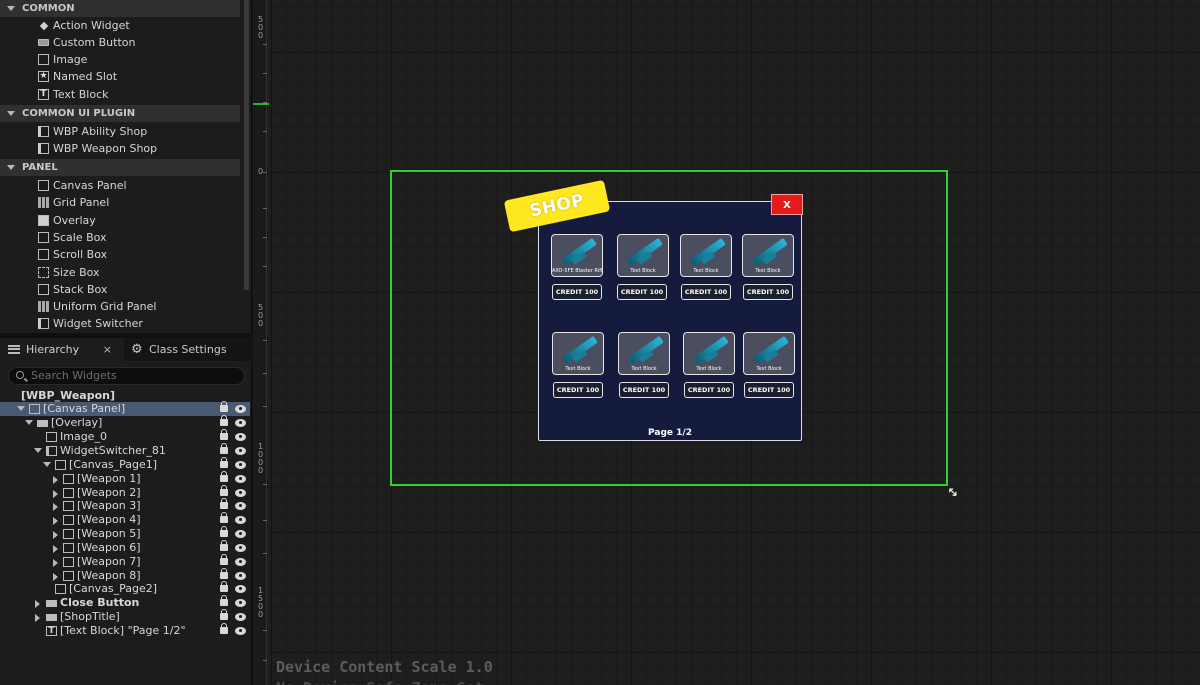 The image size is (1200, 685). I want to click on palette-item-stack-box: Stack Box, so click(120, 289).